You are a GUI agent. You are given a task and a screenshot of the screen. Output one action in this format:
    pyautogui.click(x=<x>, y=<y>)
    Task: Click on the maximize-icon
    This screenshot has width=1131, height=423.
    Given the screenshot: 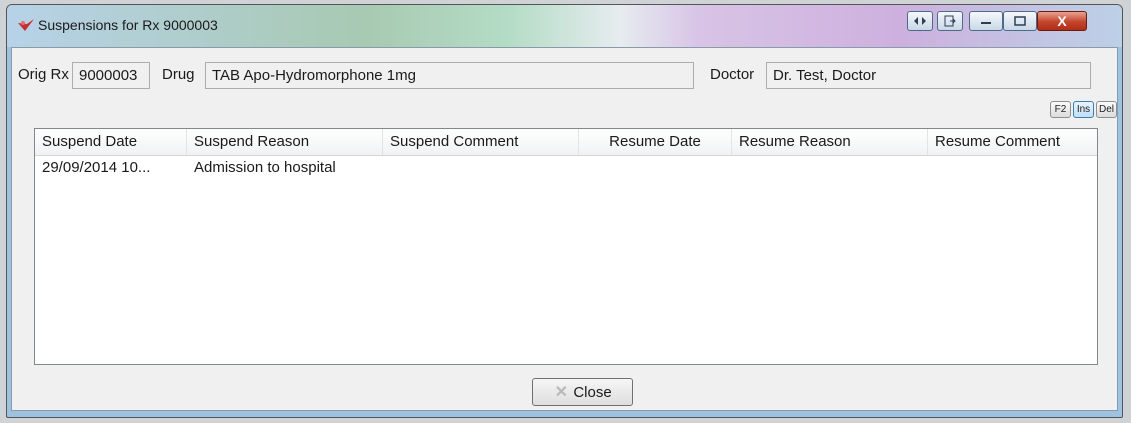 What is the action you would take?
    pyautogui.click(x=1020, y=21)
    